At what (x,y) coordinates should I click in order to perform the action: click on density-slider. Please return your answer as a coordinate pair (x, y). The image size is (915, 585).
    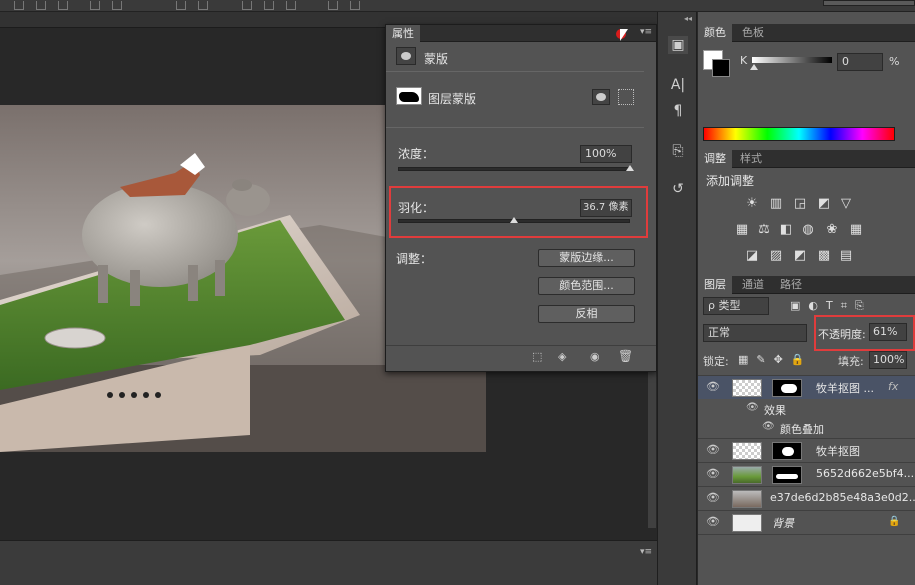
    Looking at the image, I should click on (514, 169).